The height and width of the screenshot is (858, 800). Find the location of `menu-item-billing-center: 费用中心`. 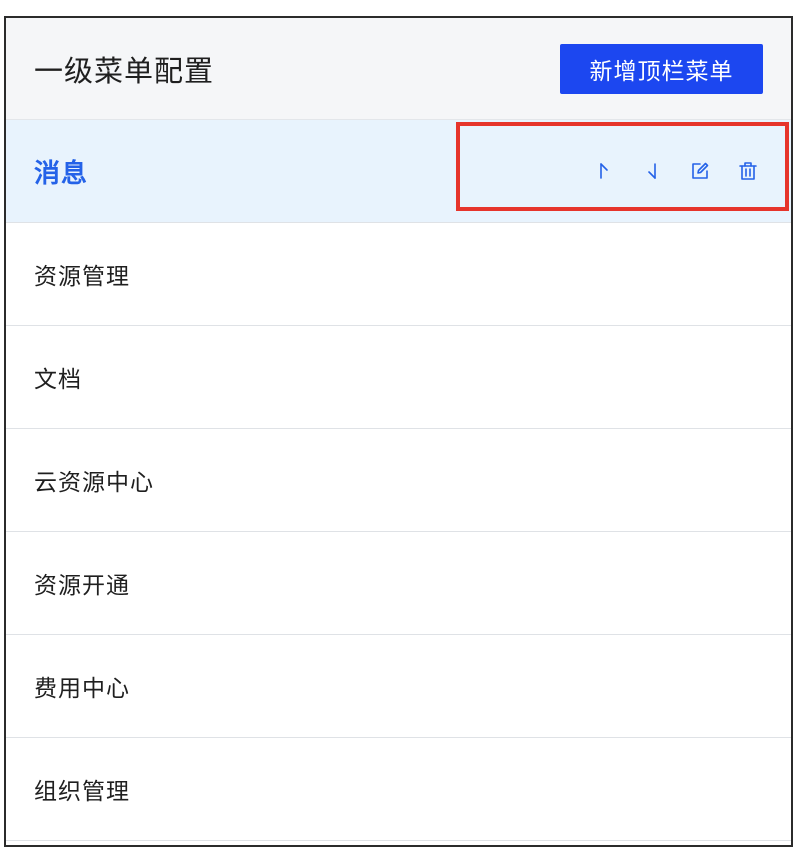

menu-item-billing-center: 费用中心 is located at coordinates (398, 686).